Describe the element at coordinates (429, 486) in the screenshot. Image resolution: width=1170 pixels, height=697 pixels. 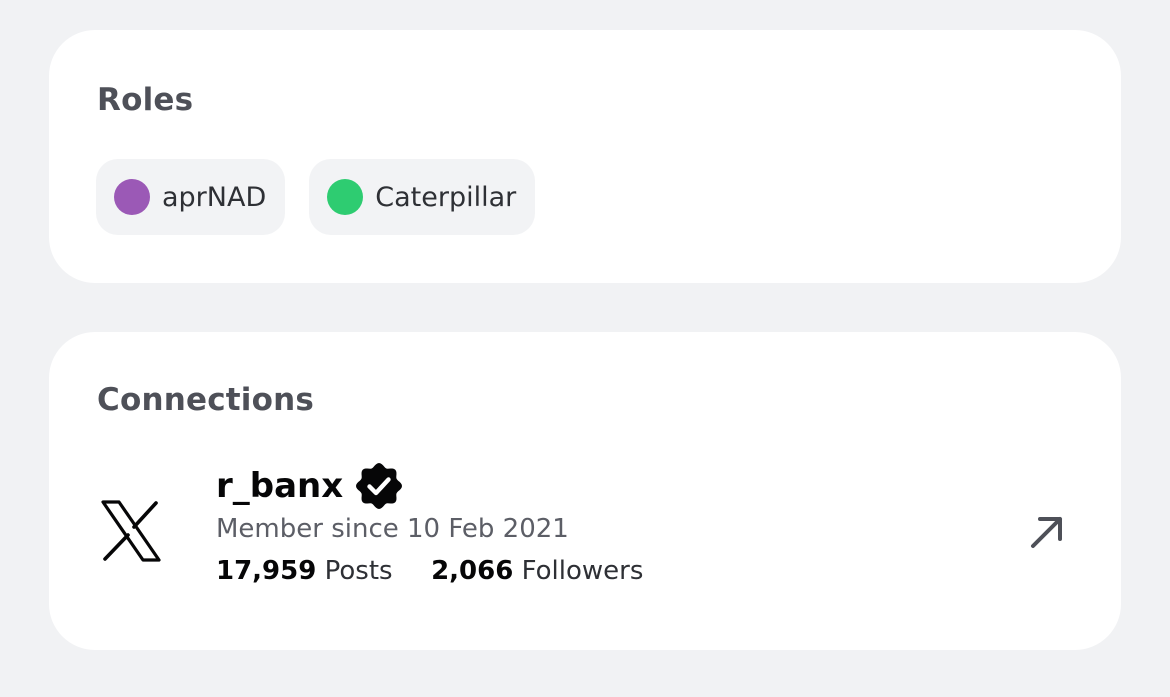
I see `connection-name-row: r_banx` at that location.